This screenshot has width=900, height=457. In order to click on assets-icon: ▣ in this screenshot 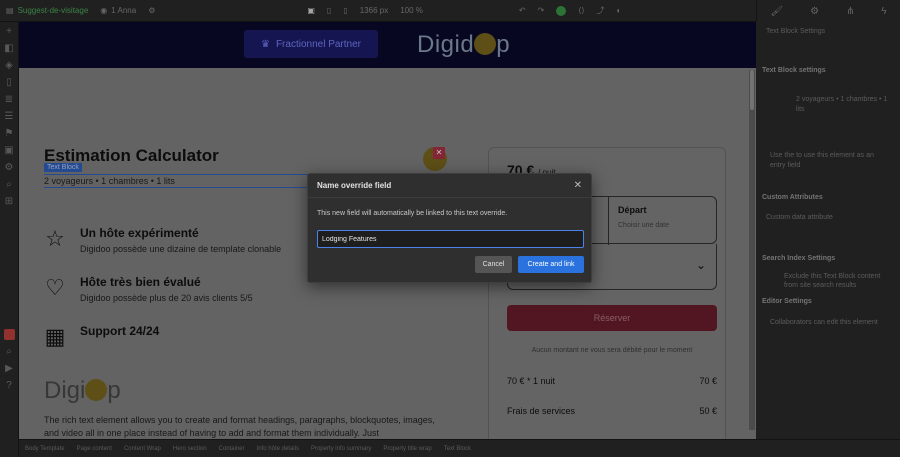, I will do `click(9, 150)`.